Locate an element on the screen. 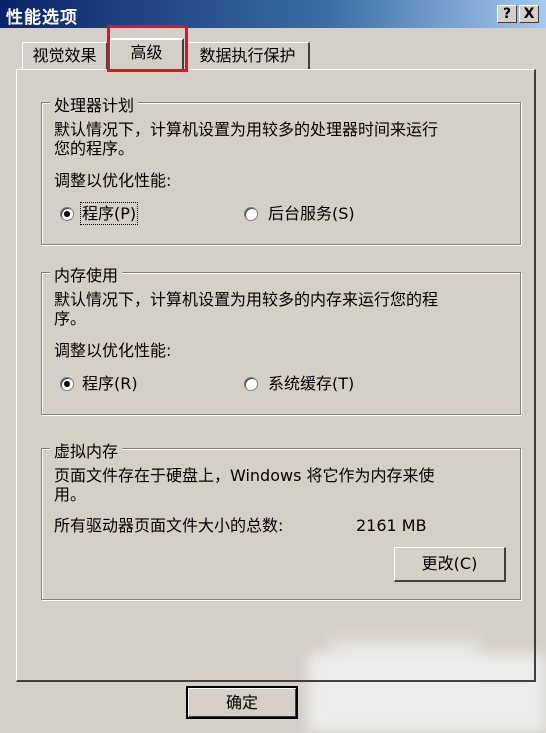  processor-programs-radio is located at coordinates (67, 214).